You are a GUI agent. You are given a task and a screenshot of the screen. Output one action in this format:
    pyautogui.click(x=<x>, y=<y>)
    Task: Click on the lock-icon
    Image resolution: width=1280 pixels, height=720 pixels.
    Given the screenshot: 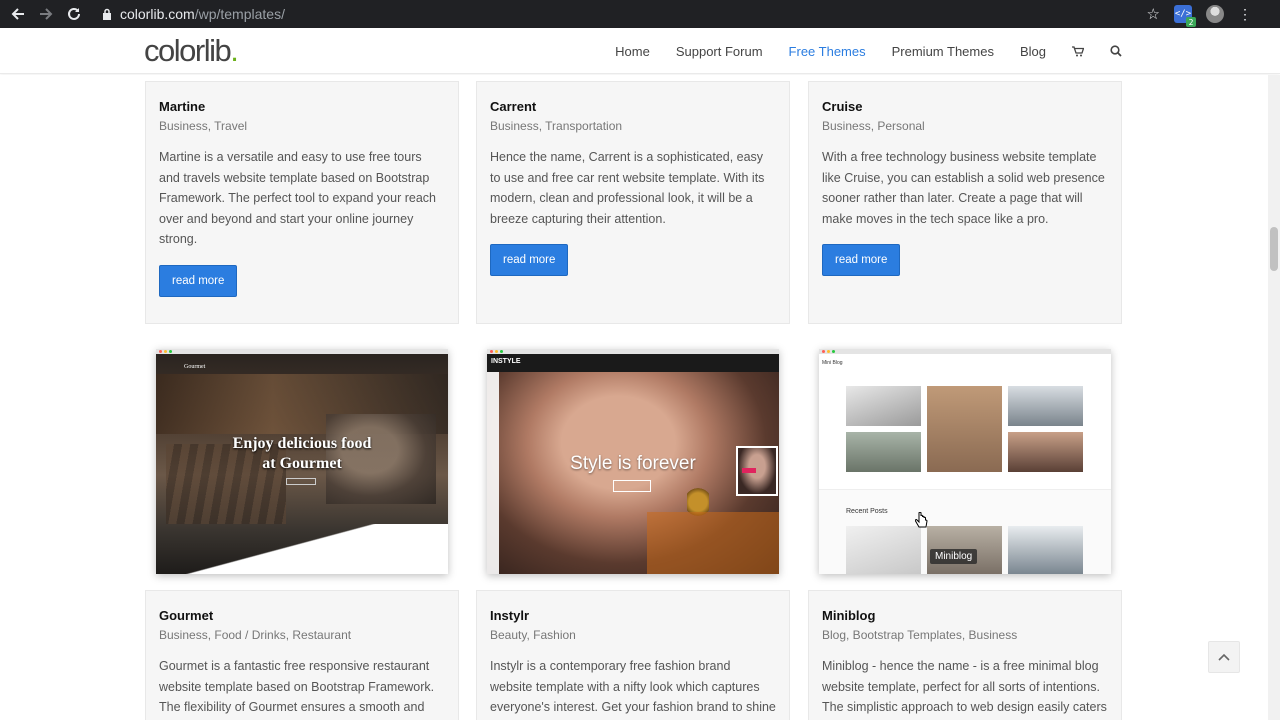 What is the action you would take?
    pyautogui.click(x=107, y=14)
    